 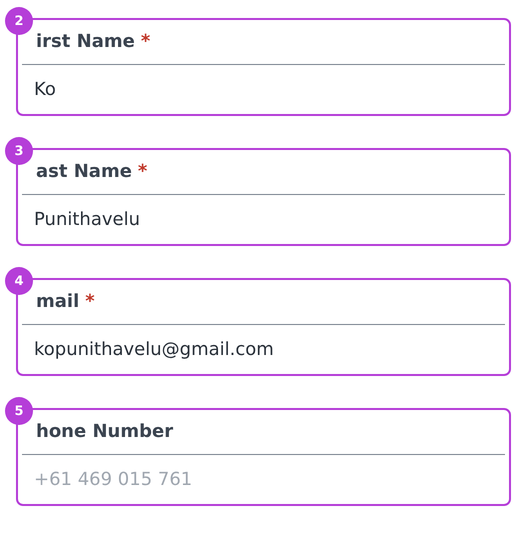 What do you see at coordinates (263, 349) in the screenshot?
I see `input-field: kopunithavelu@gmail.com` at bounding box center [263, 349].